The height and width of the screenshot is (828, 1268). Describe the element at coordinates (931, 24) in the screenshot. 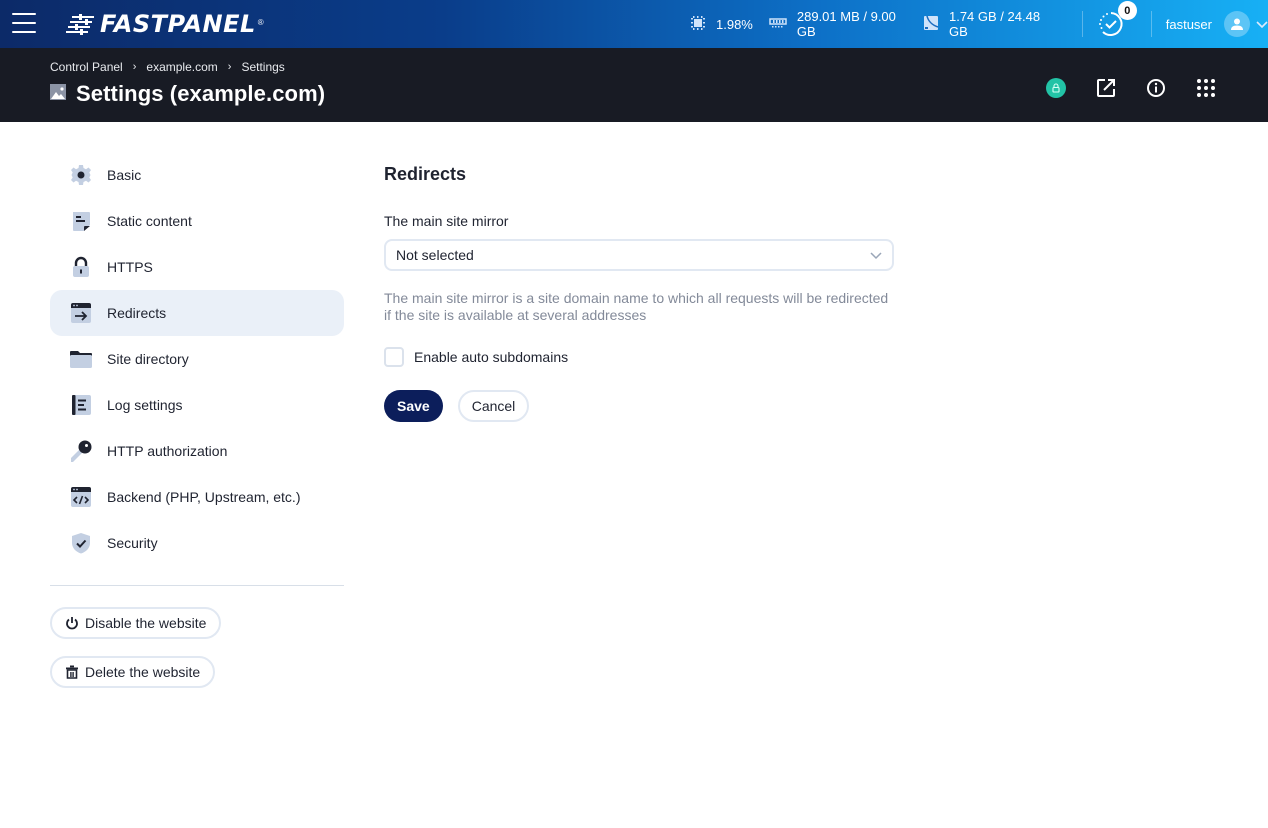

I see `disk-icon` at that location.